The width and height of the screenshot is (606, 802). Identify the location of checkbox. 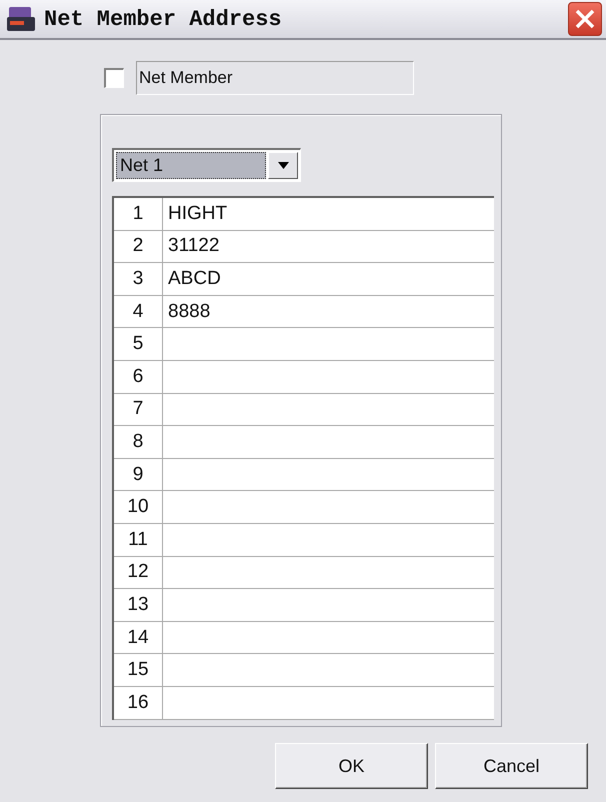
(114, 78).